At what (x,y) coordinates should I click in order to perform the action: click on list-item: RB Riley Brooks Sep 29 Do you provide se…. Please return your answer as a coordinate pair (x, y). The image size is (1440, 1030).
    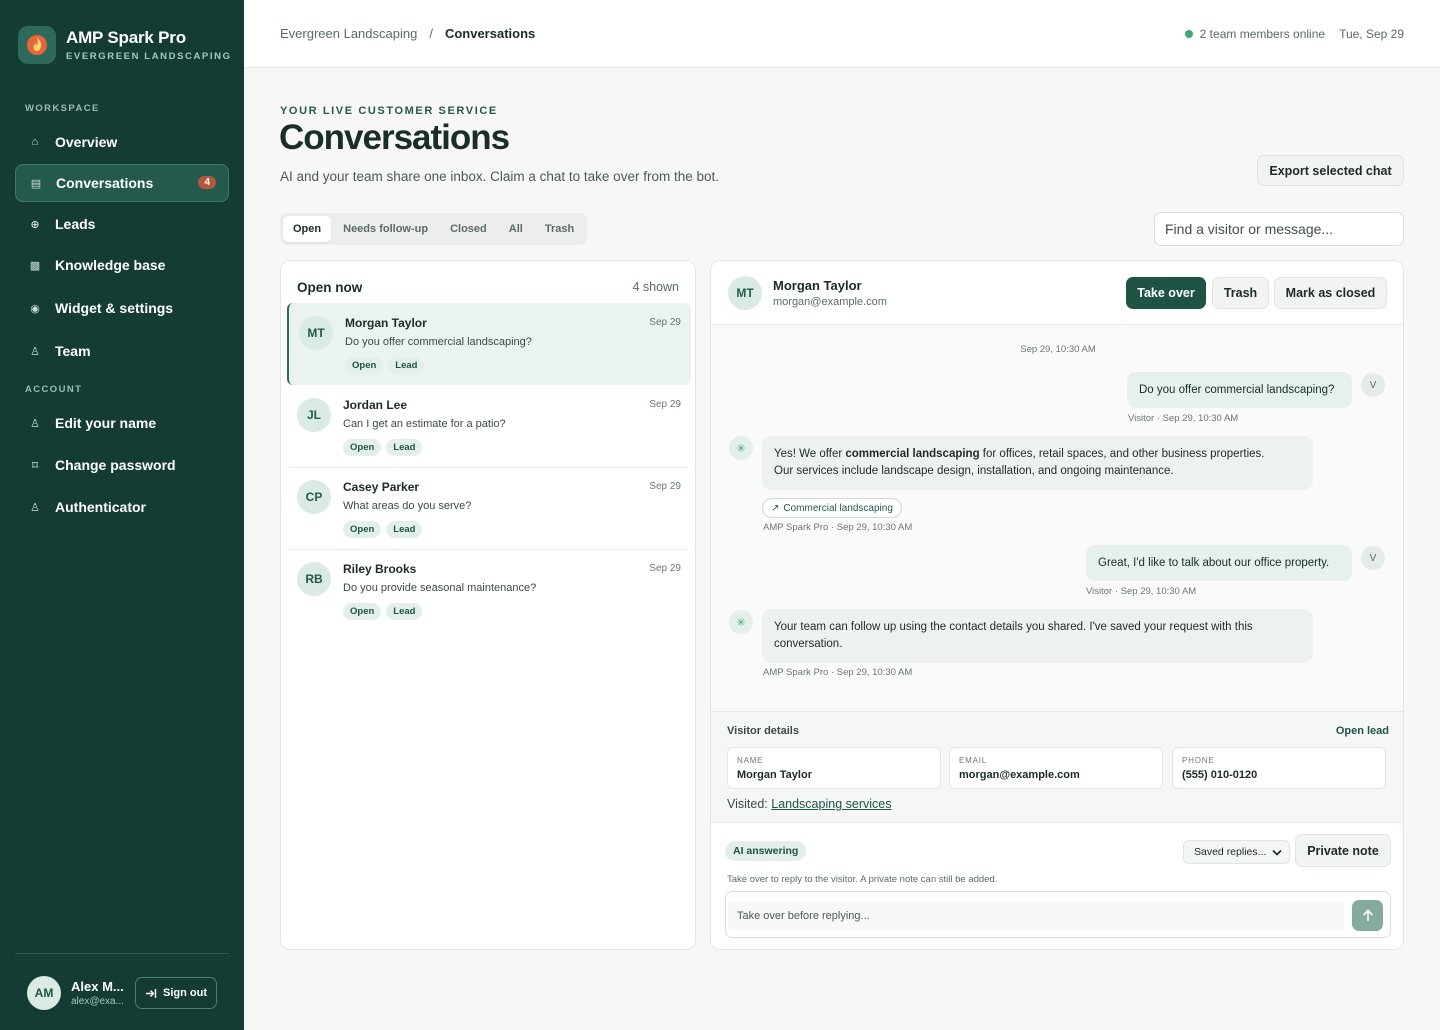
    Looking at the image, I should click on (489, 590).